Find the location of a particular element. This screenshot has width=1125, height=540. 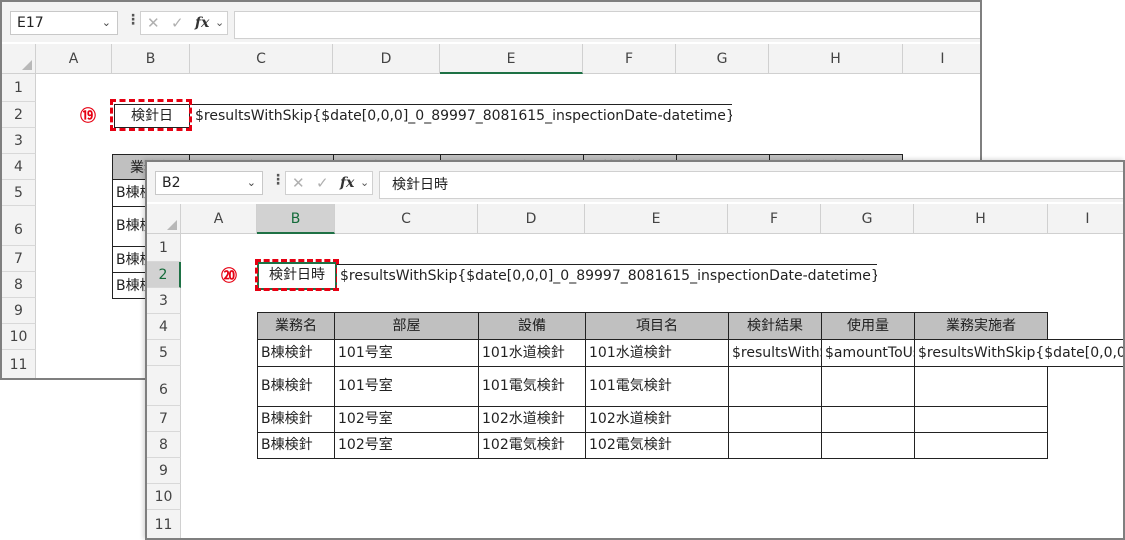

table-header-cell: 業務実施者 is located at coordinates (981, 326).